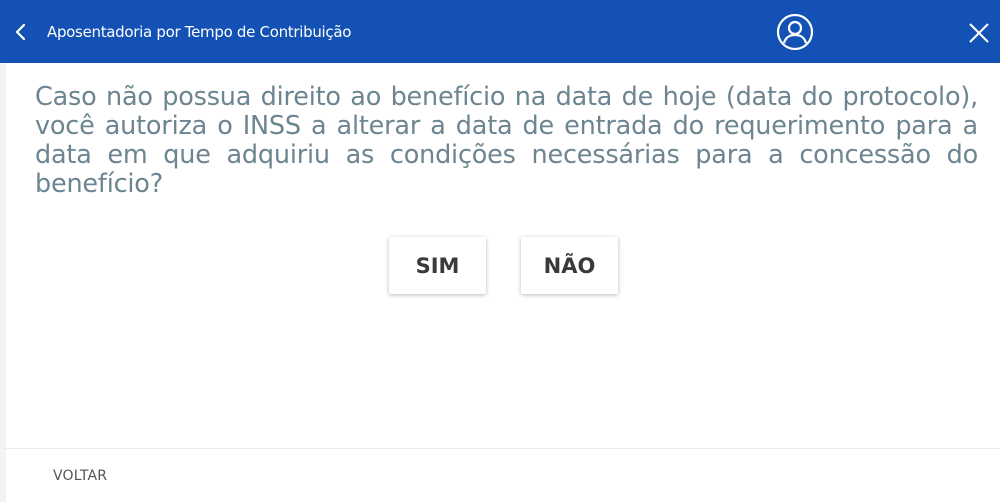  What do you see at coordinates (199, 32) in the screenshot?
I see `page-title: Aposentadoria por Tempo de Contribuição` at bounding box center [199, 32].